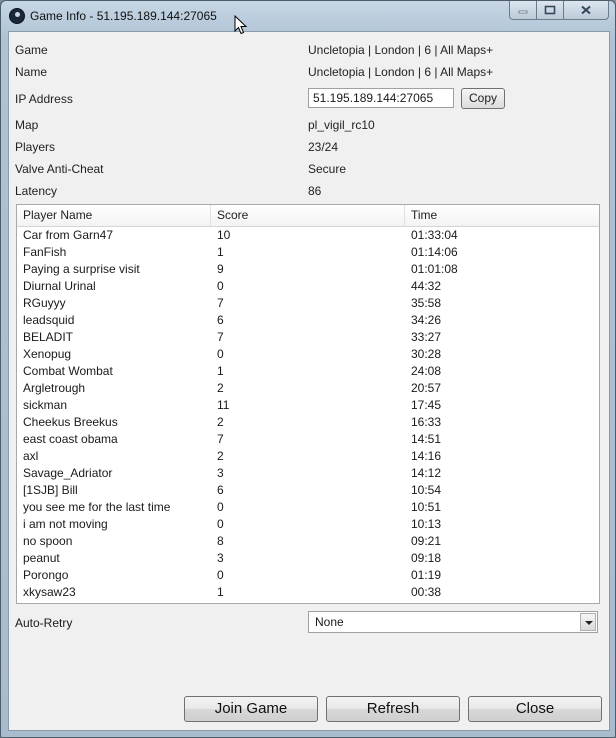 This screenshot has height=738, width=616. I want to click on player-name-cell: Diurnal Urinal, so click(59, 286).